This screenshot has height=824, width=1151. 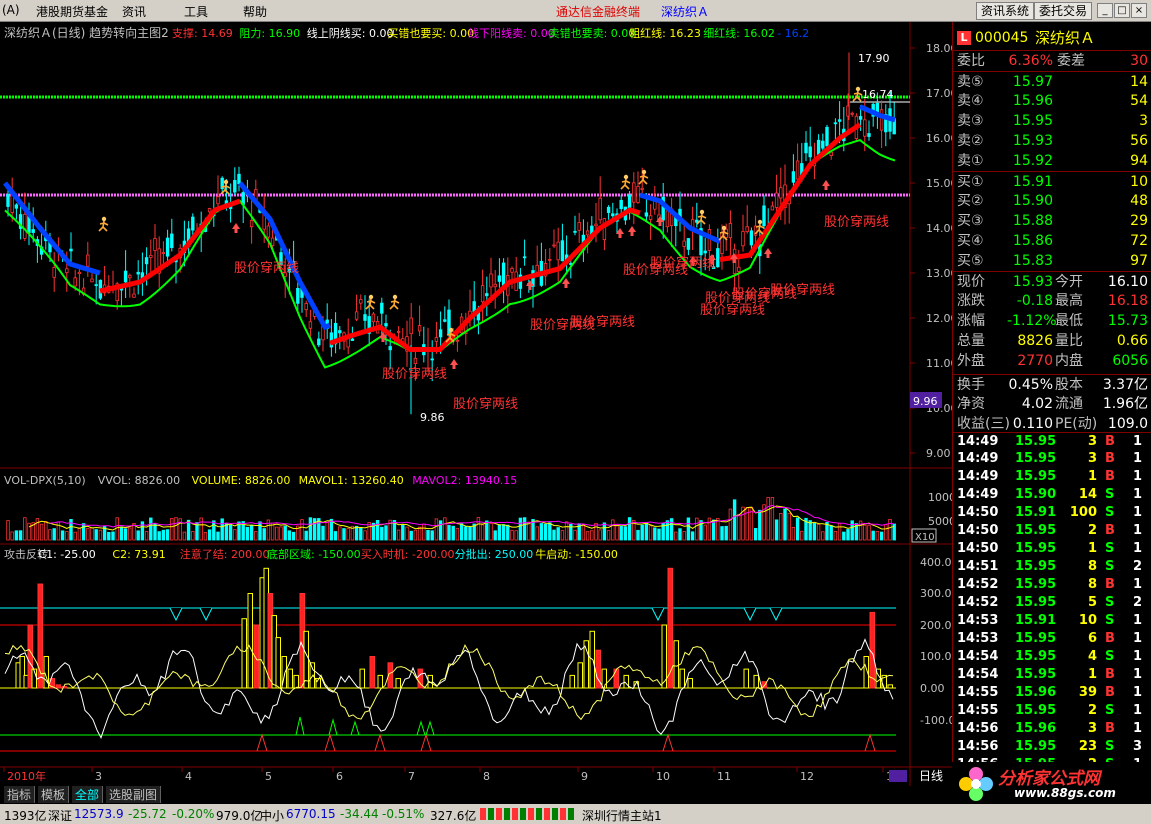 What do you see at coordinates (940, 521) in the screenshot?
I see `vol-ytick-5000: 5000` at bounding box center [940, 521].